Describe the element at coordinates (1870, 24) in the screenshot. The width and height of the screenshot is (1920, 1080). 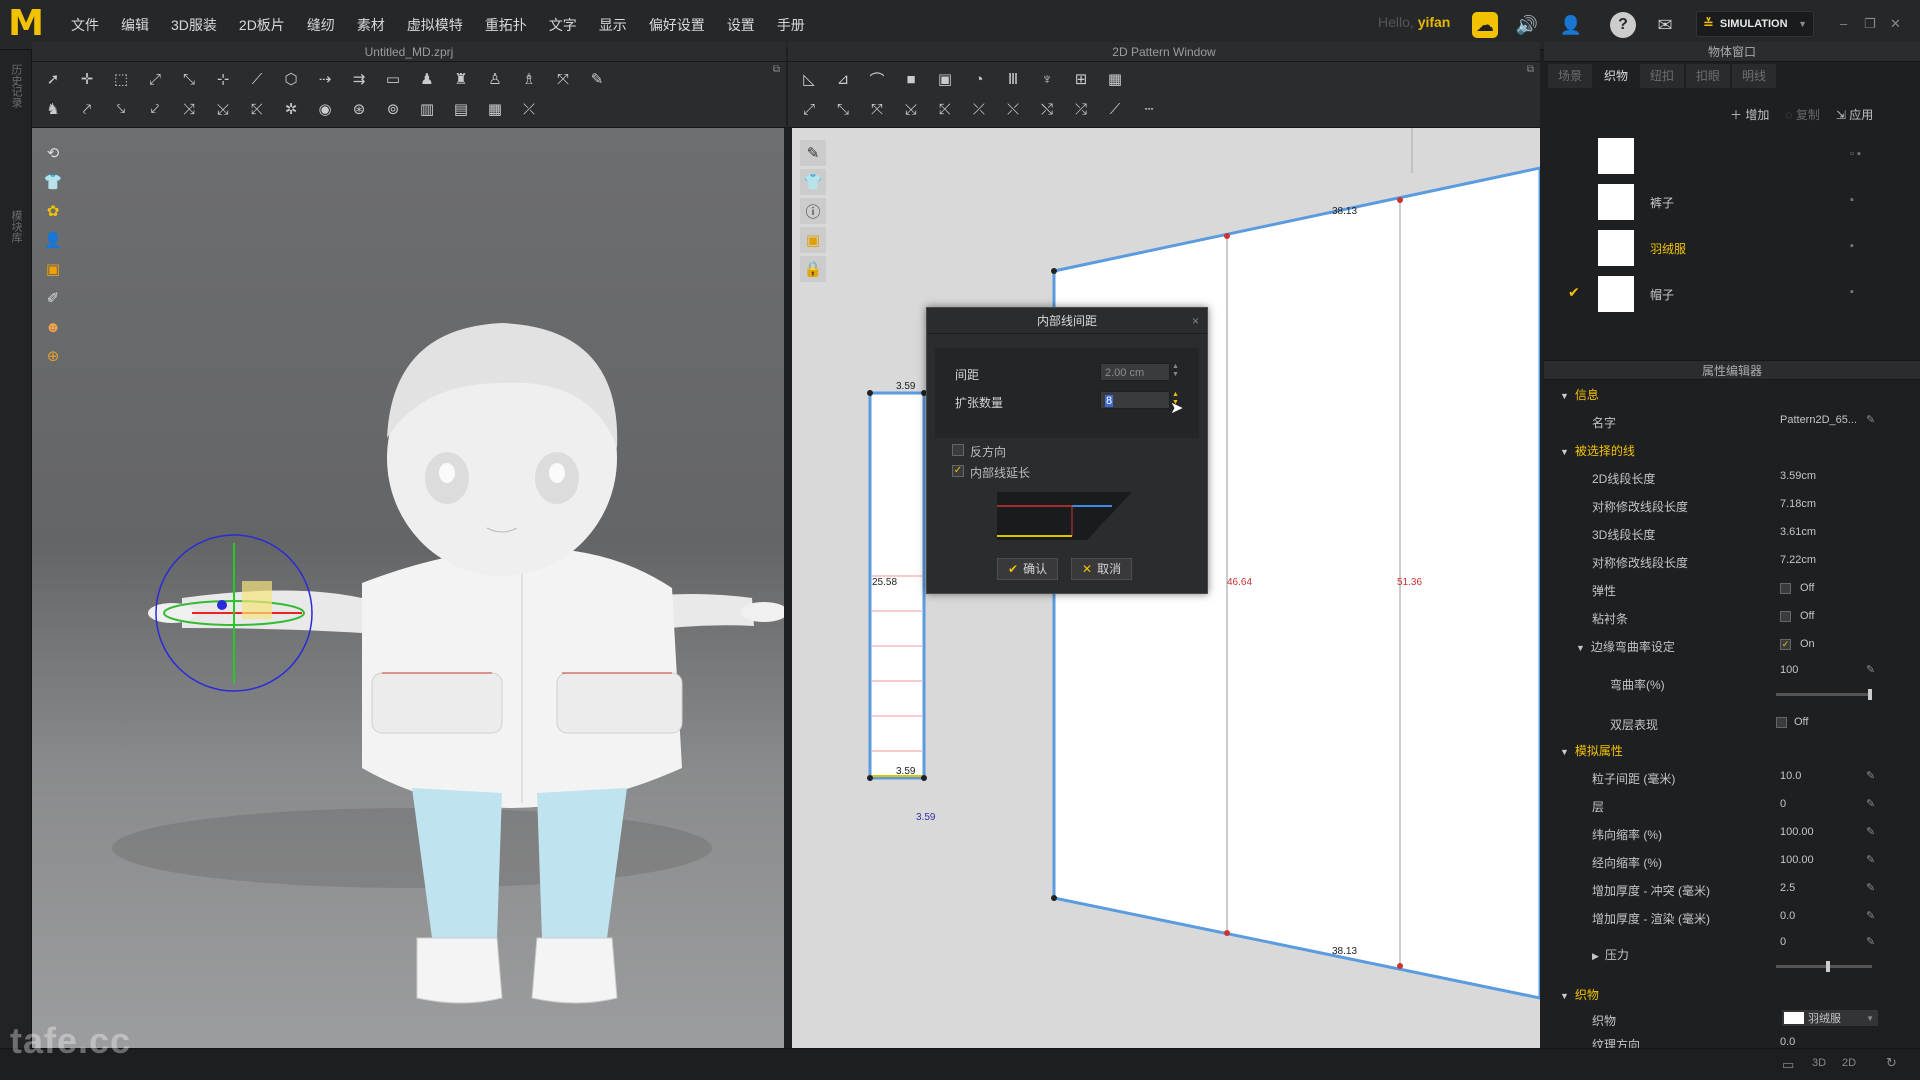
I see `restore-icon: ❐` at that location.